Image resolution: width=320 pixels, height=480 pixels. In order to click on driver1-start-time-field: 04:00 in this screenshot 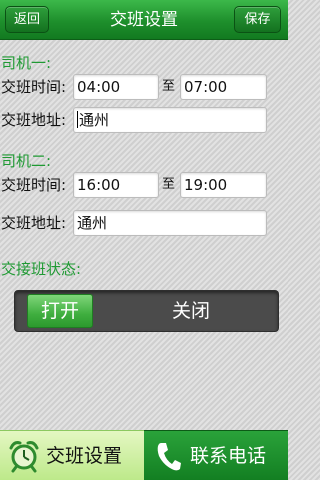, I will do `click(116, 87)`.